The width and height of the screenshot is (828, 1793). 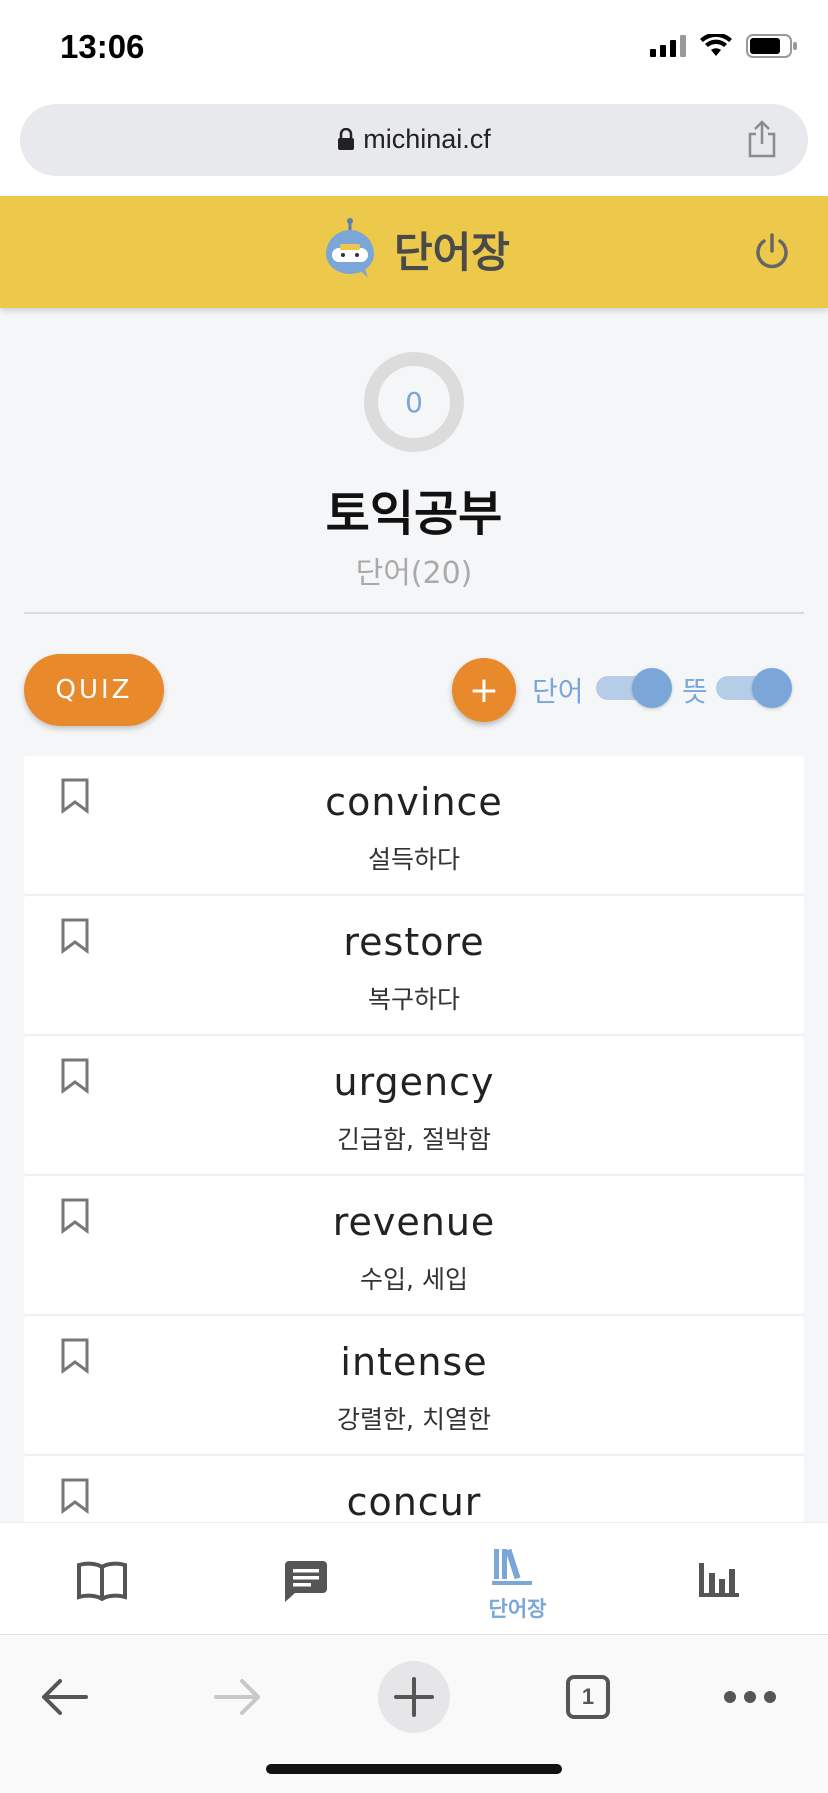 What do you see at coordinates (558, 691) in the screenshot?
I see `toggle-word-label: 단어` at bounding box center [558, 691].